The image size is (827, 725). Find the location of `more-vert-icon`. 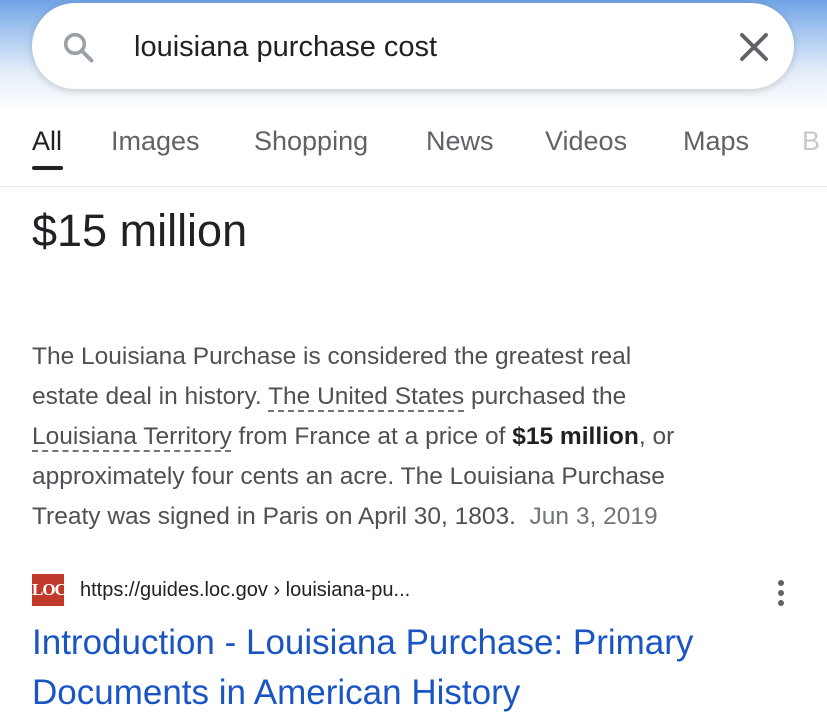

more-vert-icon is located at coordinates (781, 593).